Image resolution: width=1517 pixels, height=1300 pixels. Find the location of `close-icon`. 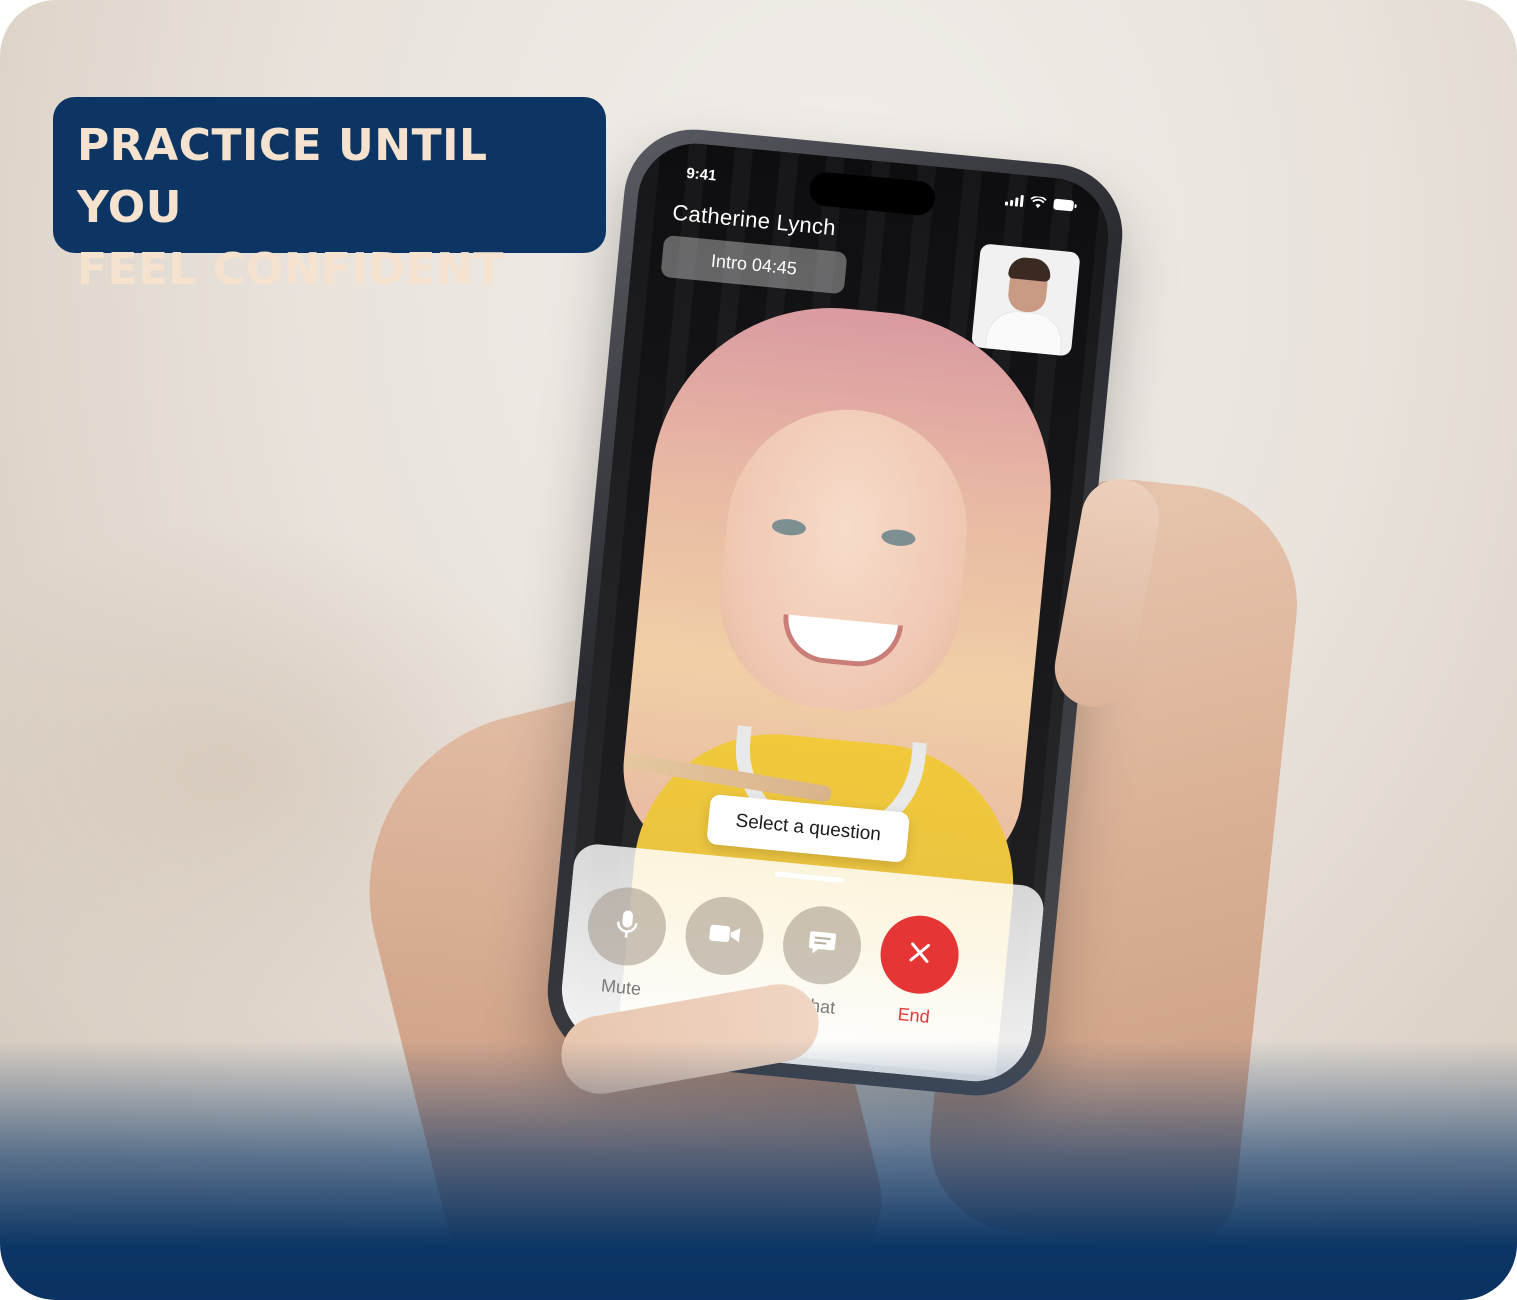

close-icon is located at coordinates (919, 954).